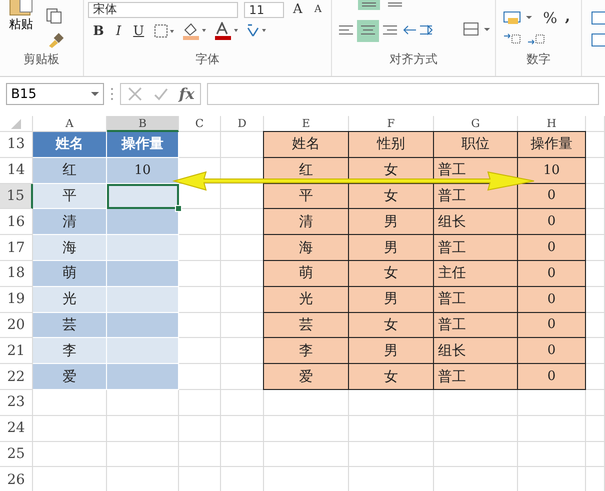 The height and width of the screenshot is (491, 605). Describe the element at coordinates (70, 171) in the screenshot. I see `table-cell: 红` at that location.